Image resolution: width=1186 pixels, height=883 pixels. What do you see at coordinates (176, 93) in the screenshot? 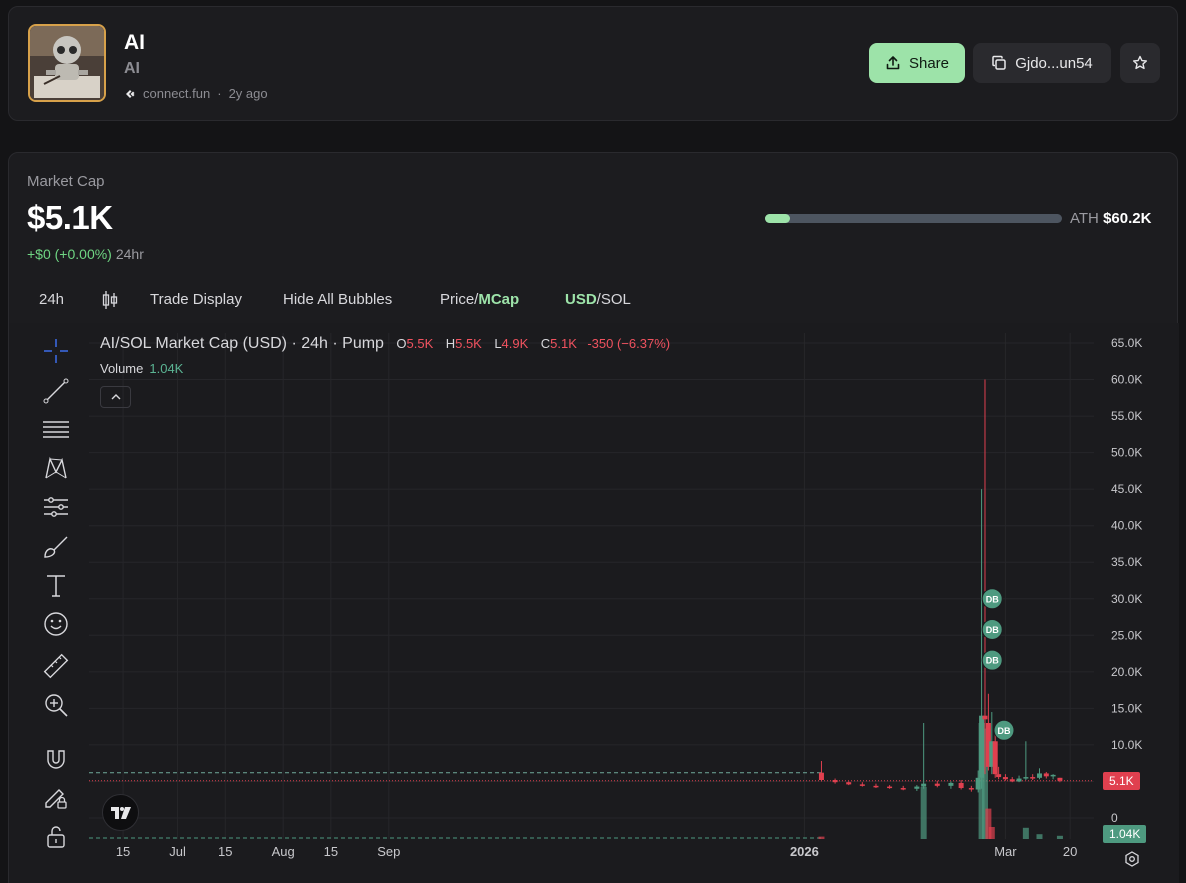
I see `platform-link: connect.fun` at bounding box center [176, 93].